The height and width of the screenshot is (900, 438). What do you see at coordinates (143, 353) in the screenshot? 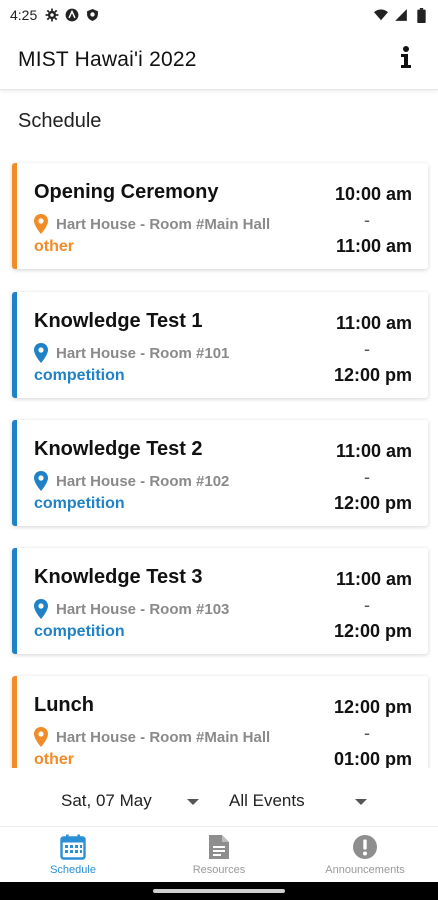
I see `event-location-text: Hart House - Room #101` at bounding box center [143, 353].